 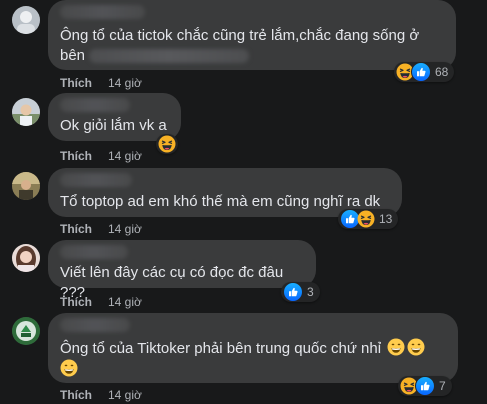 I want to click on reaction-count: 3, so click(x=310, y=292).